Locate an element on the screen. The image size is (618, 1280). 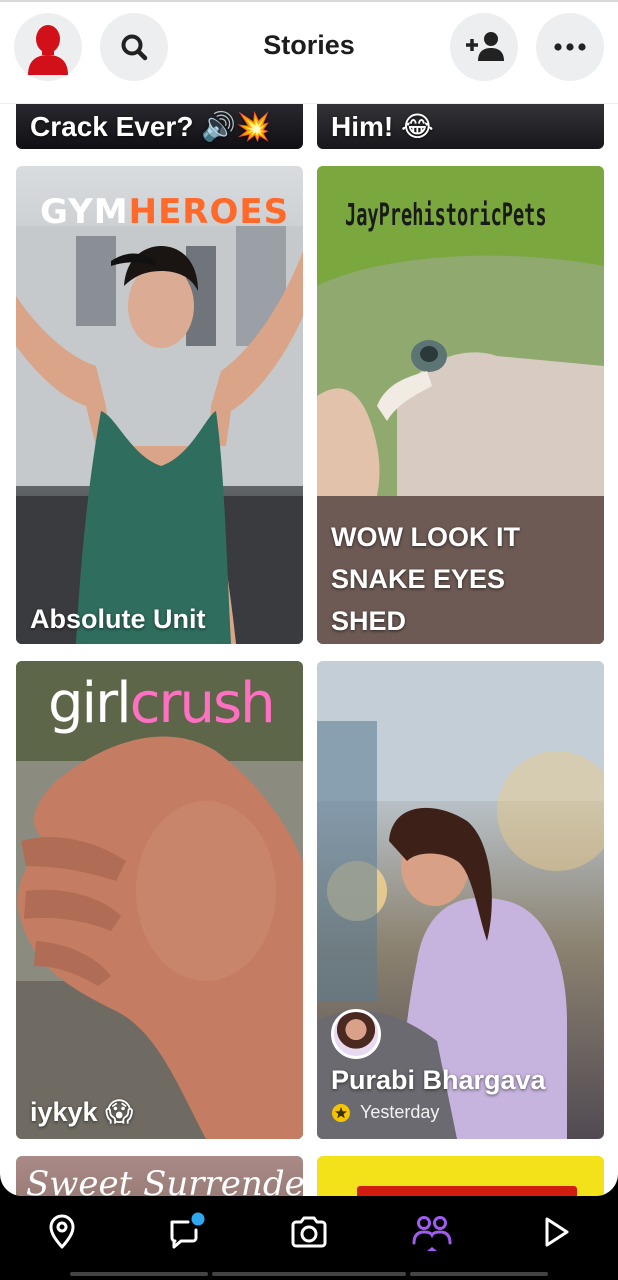
nav-map-button is located at coordinates (62, 1232).